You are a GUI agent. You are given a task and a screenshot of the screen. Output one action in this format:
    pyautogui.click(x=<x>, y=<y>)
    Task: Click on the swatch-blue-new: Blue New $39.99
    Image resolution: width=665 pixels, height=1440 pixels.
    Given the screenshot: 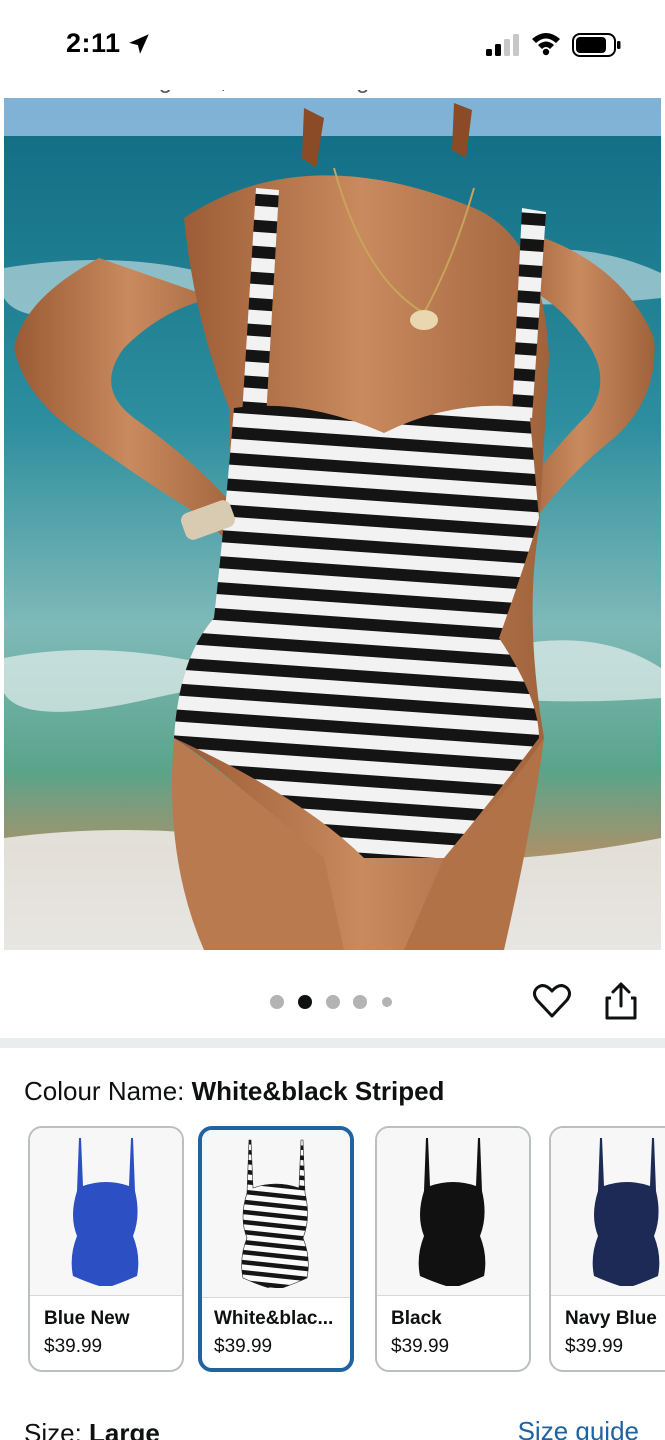 What is the action you would take?
    pyautogui.click(x=106, y=1249)
    